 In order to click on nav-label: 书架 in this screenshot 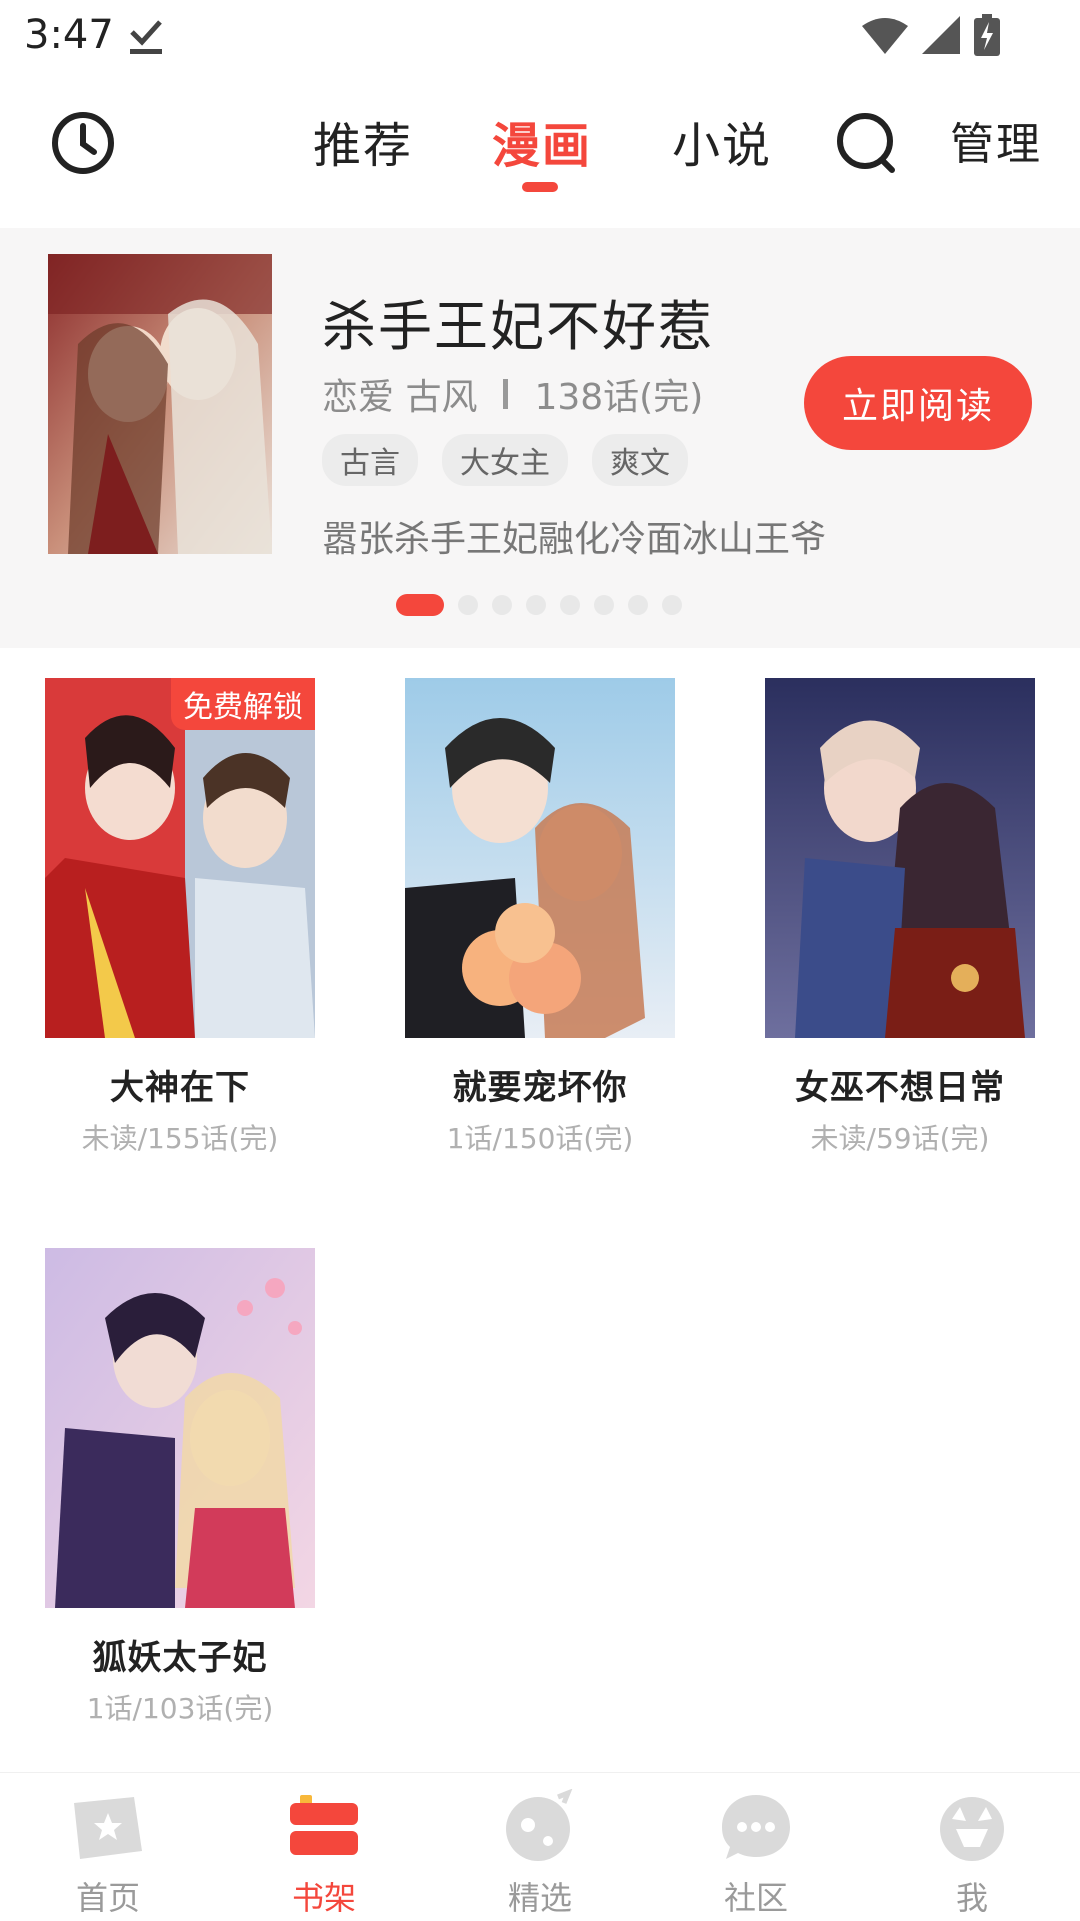, I will do `click(323, 1898)`.